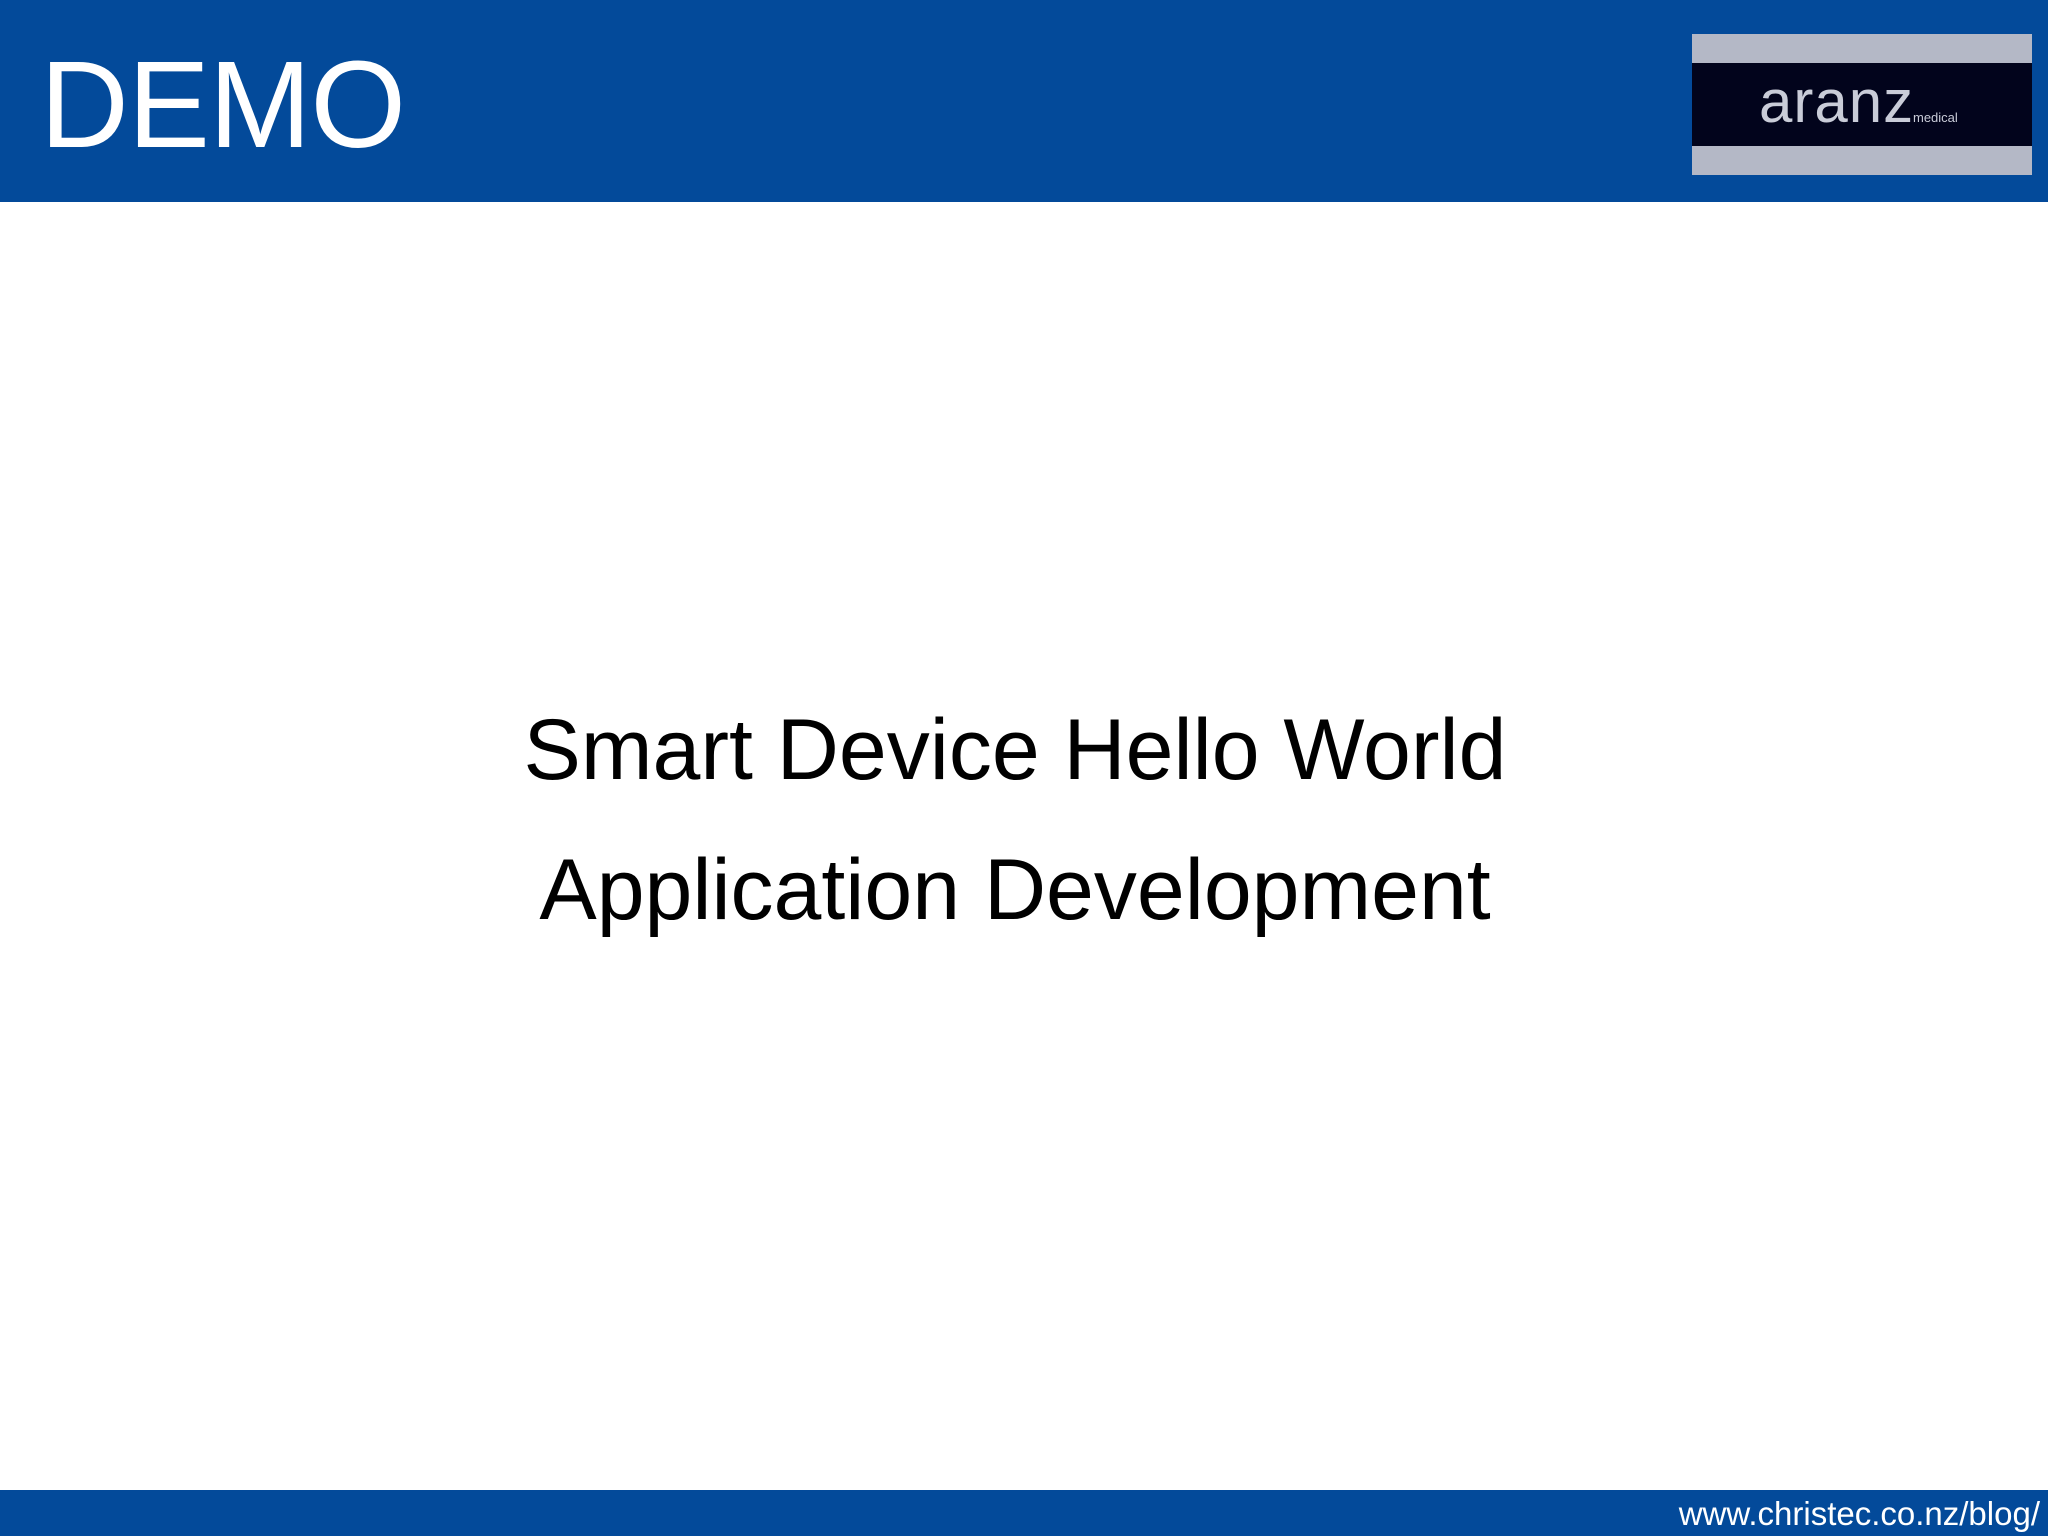 Image resolution: width=2048 pixels, height=1536 pixels. I want to click on logo-wordmark: aranz, so click(1837, 101).